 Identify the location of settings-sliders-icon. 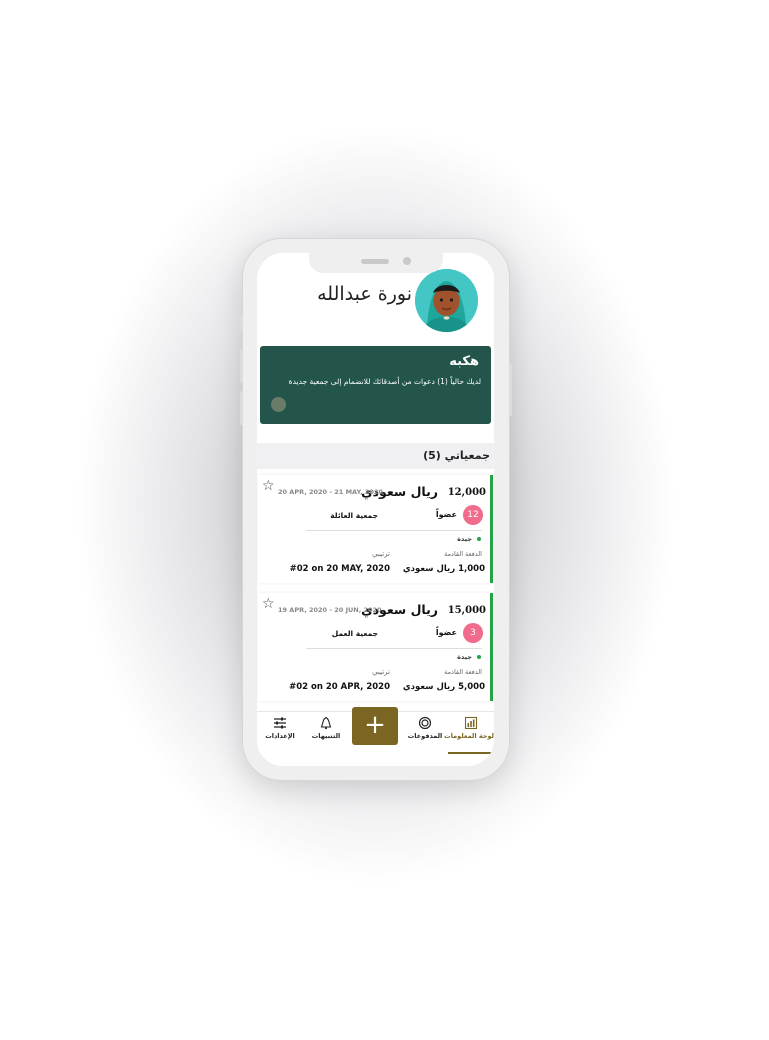
(280, 723).